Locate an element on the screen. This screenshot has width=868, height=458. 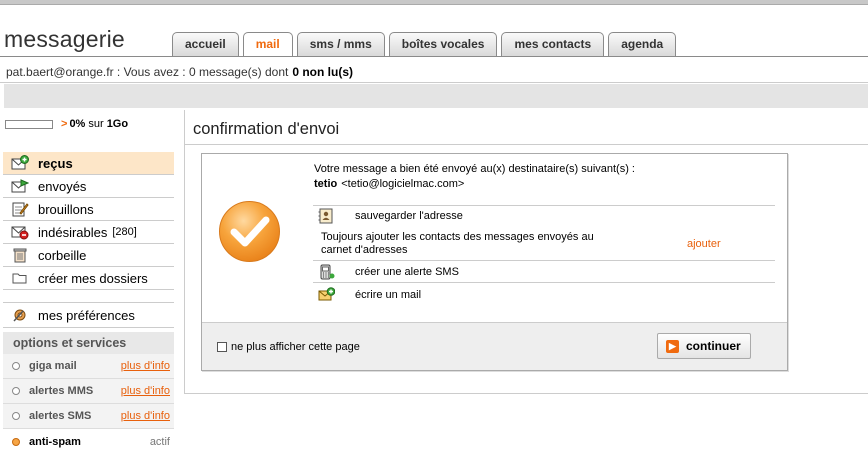
save-address-label: sauvegarder l'adresse is located at coordinates (409, 216).